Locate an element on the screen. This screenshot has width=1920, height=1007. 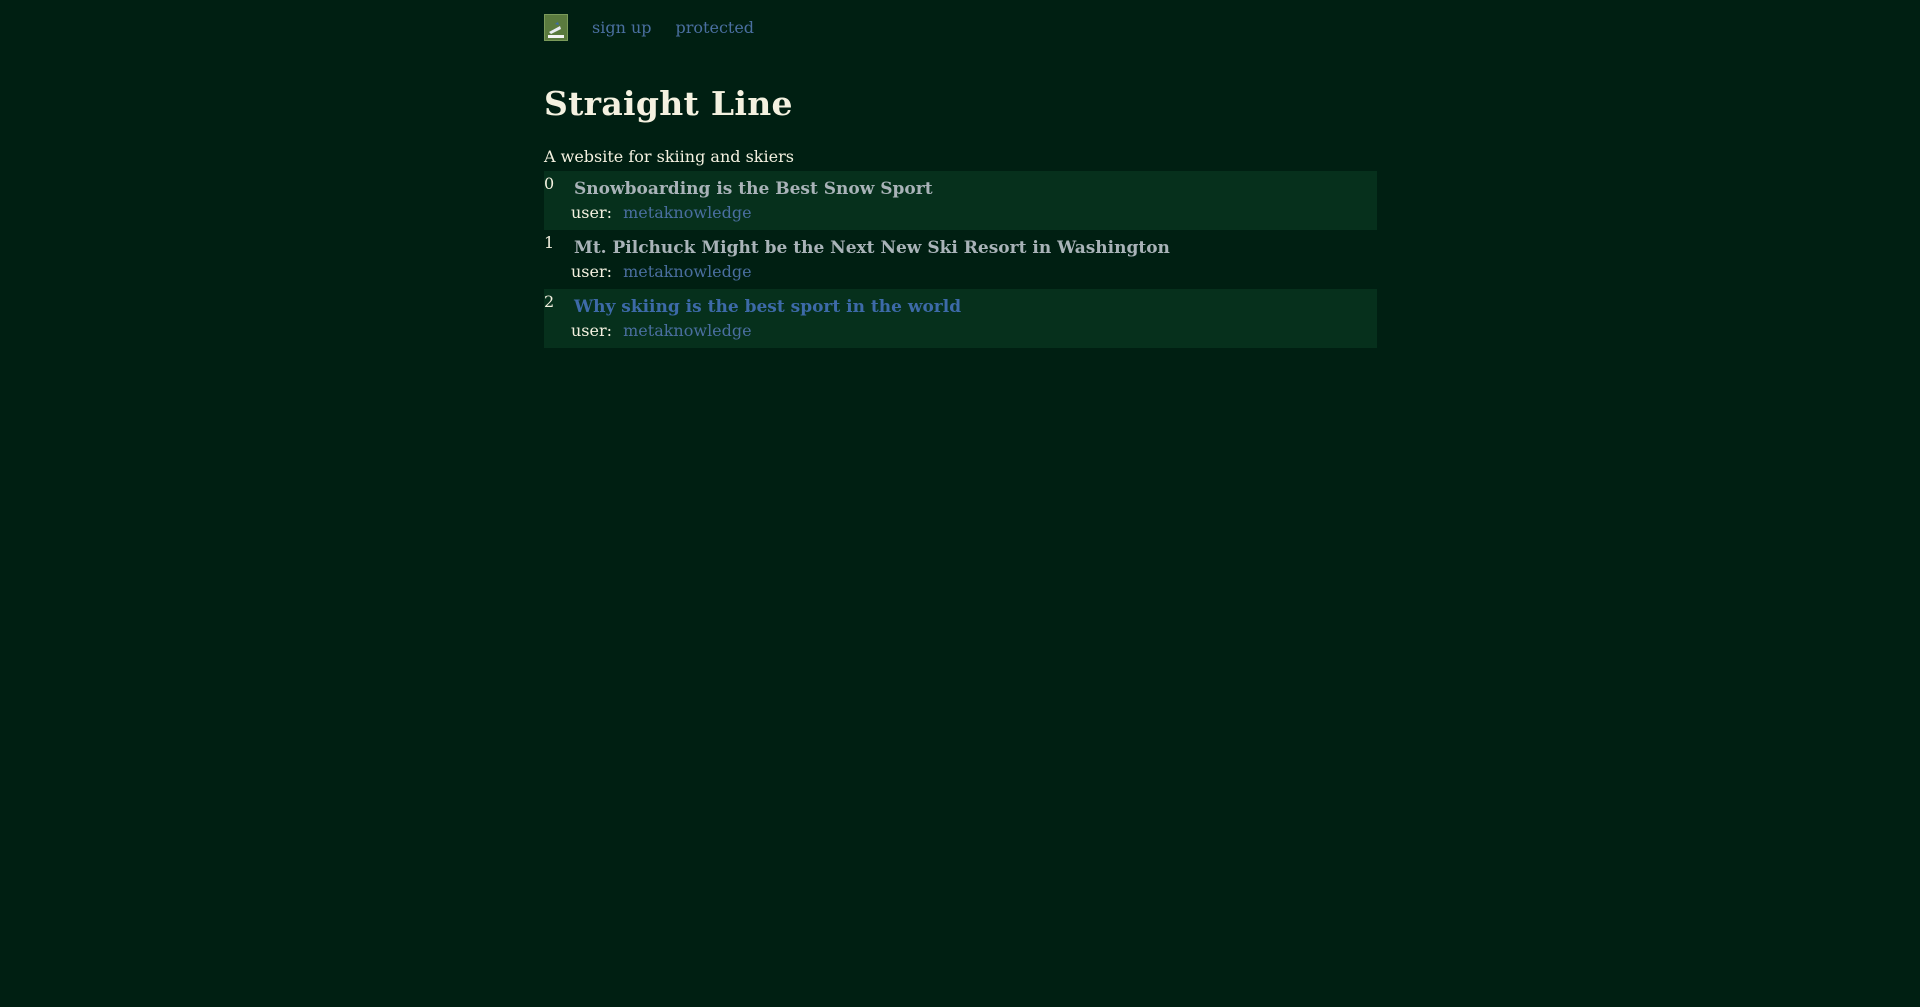
signup-link: sign up is located at coordinates (622, 27).